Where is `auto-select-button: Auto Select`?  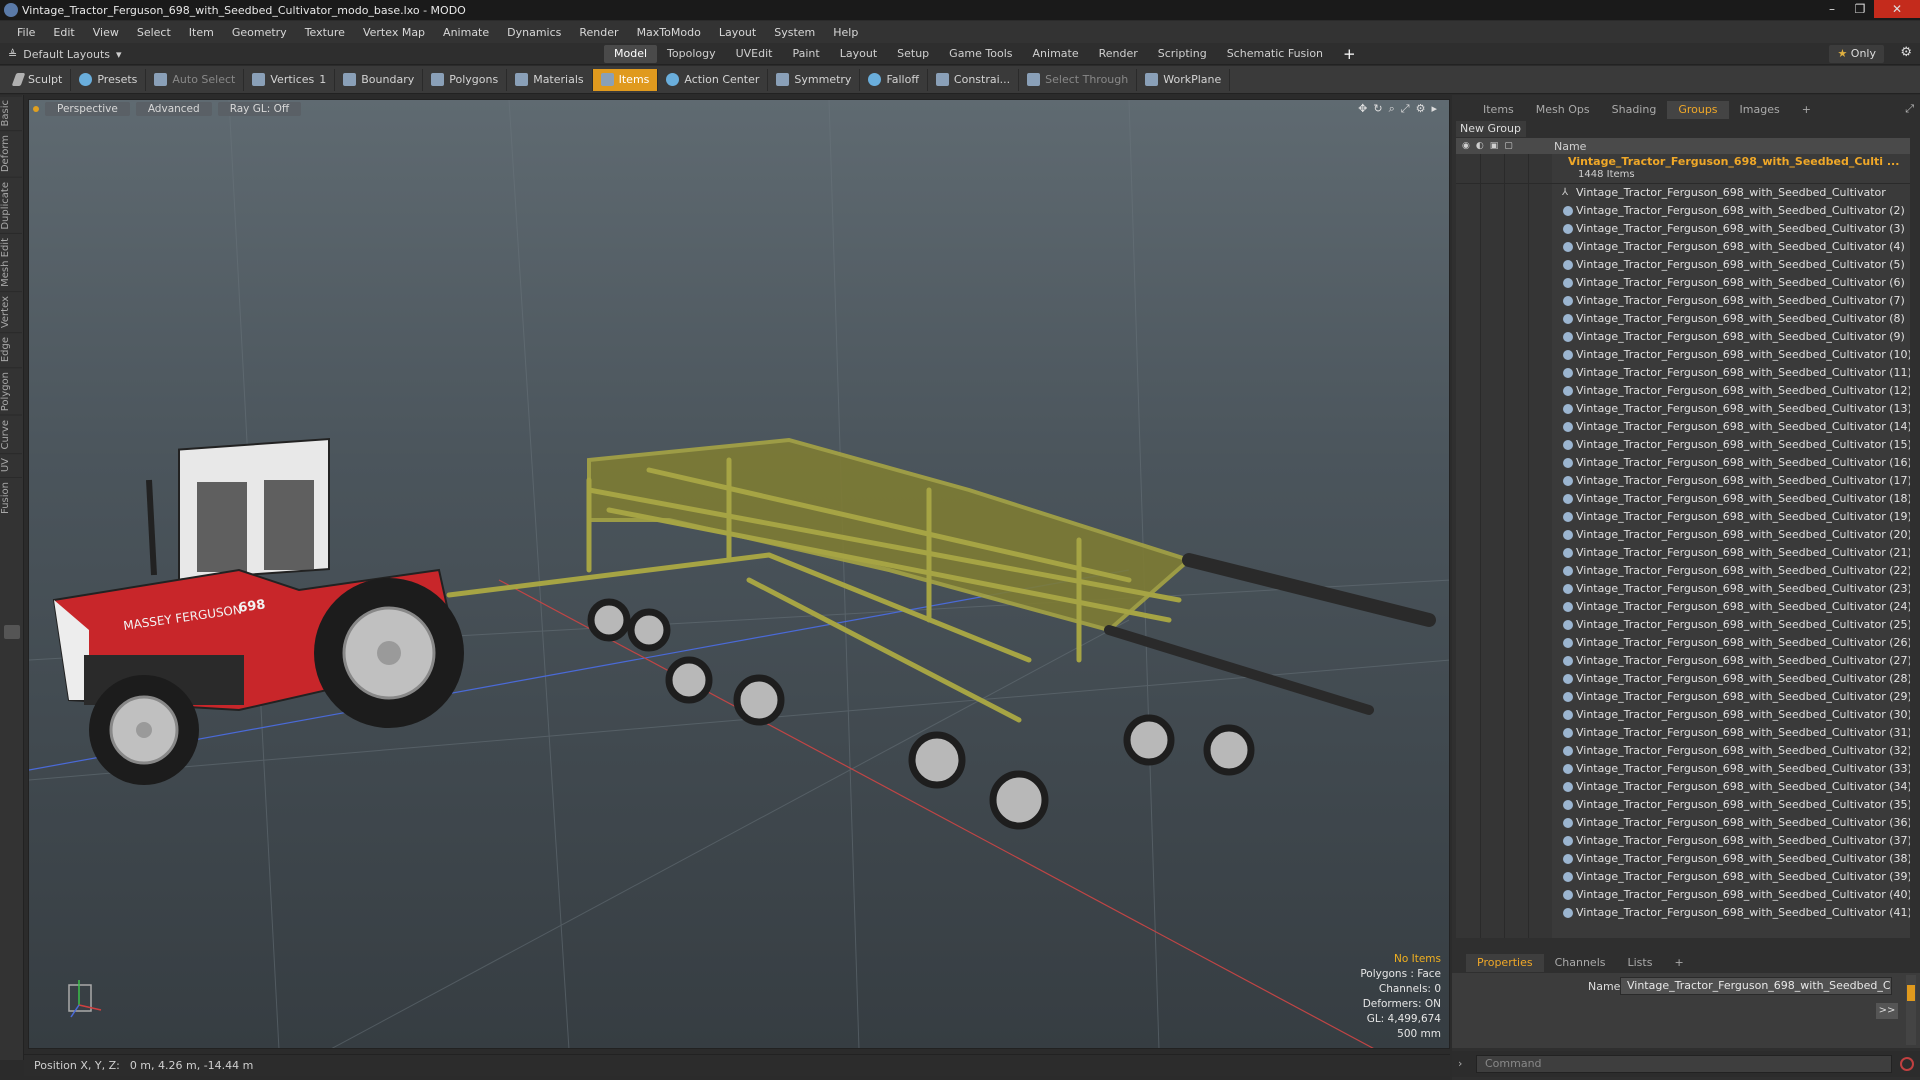
auto-select-button: Auto Select is located at coordinates (195, 79).